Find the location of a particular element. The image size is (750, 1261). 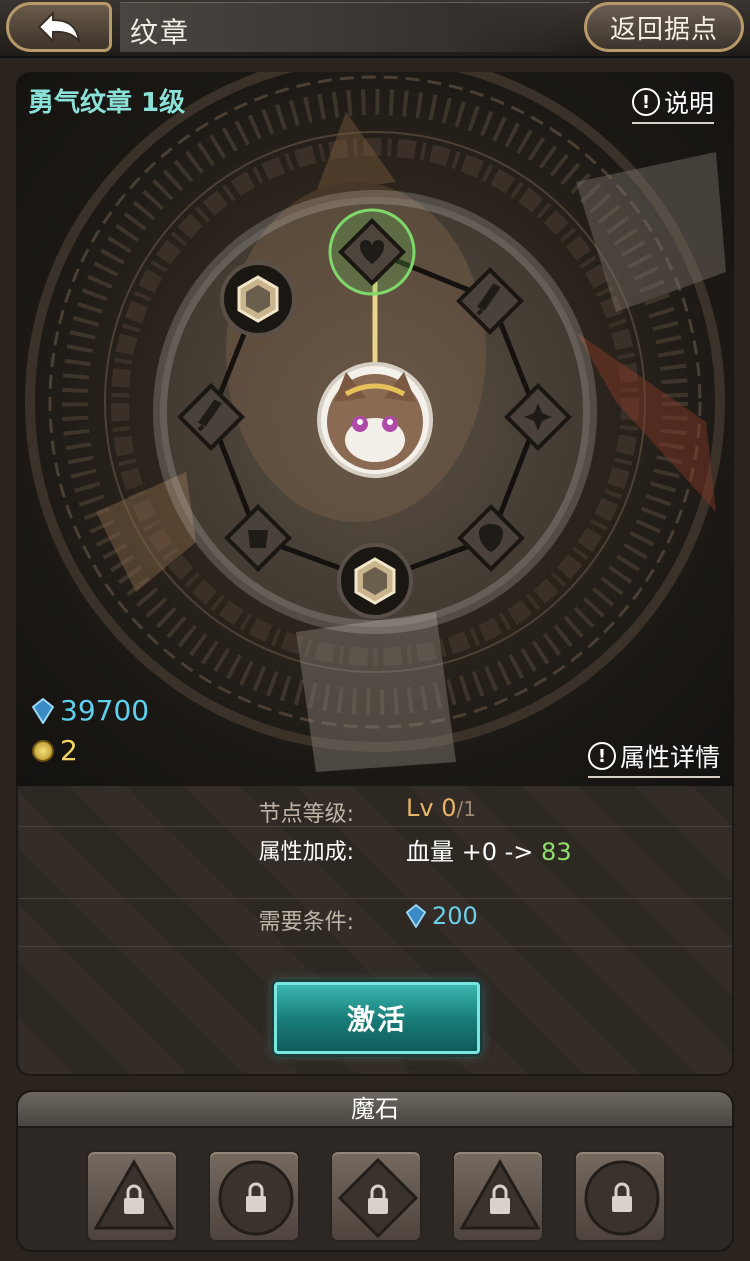

armor-icon is located at coordinates (258, 539).